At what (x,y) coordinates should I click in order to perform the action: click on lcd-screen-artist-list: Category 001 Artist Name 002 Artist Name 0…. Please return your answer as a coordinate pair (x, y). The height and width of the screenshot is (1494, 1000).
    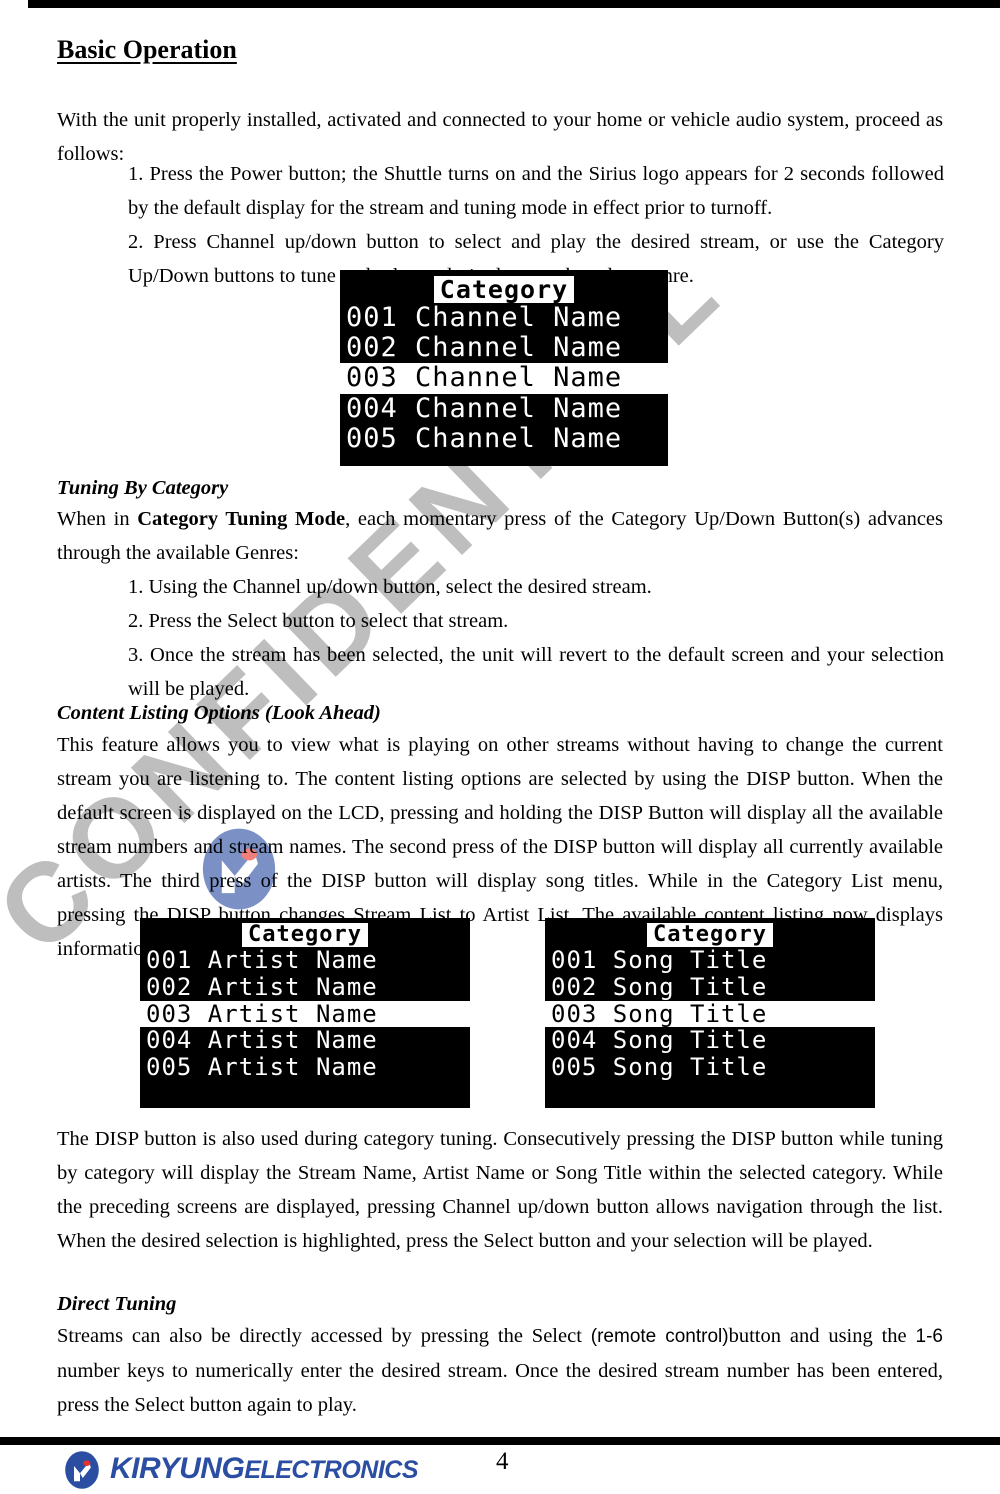
    Looking at the image, I should click on (305, 1013).